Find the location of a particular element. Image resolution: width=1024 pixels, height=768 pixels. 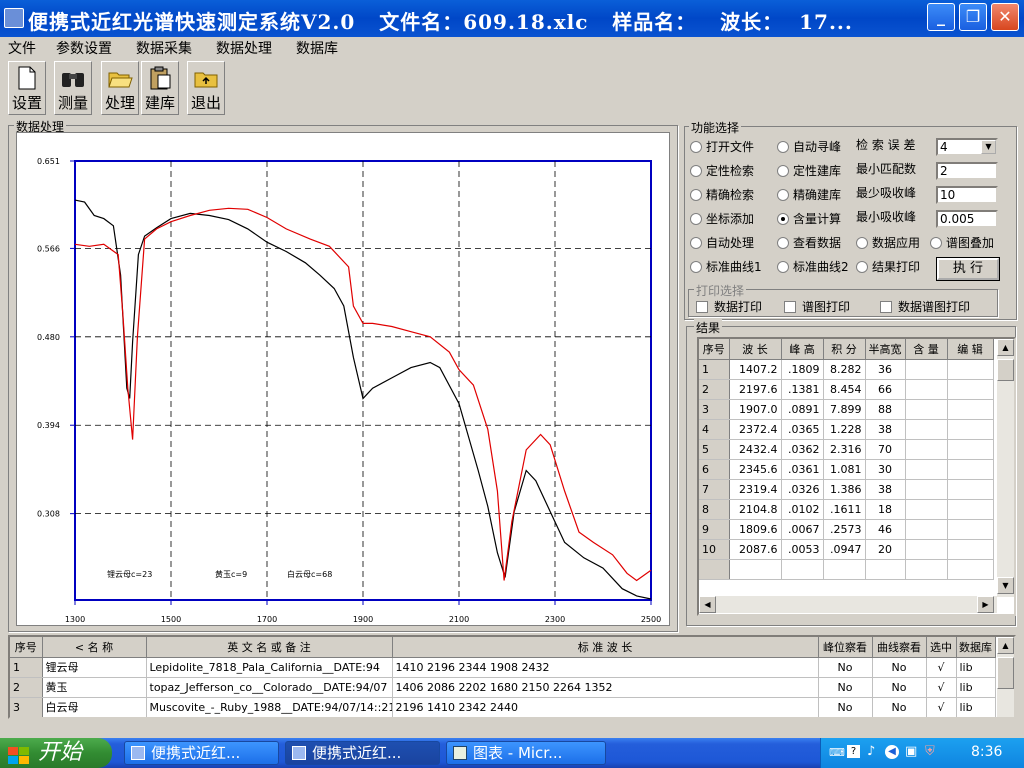

radio-precise-build: 精确建库 is located at coordinates (809, 194).